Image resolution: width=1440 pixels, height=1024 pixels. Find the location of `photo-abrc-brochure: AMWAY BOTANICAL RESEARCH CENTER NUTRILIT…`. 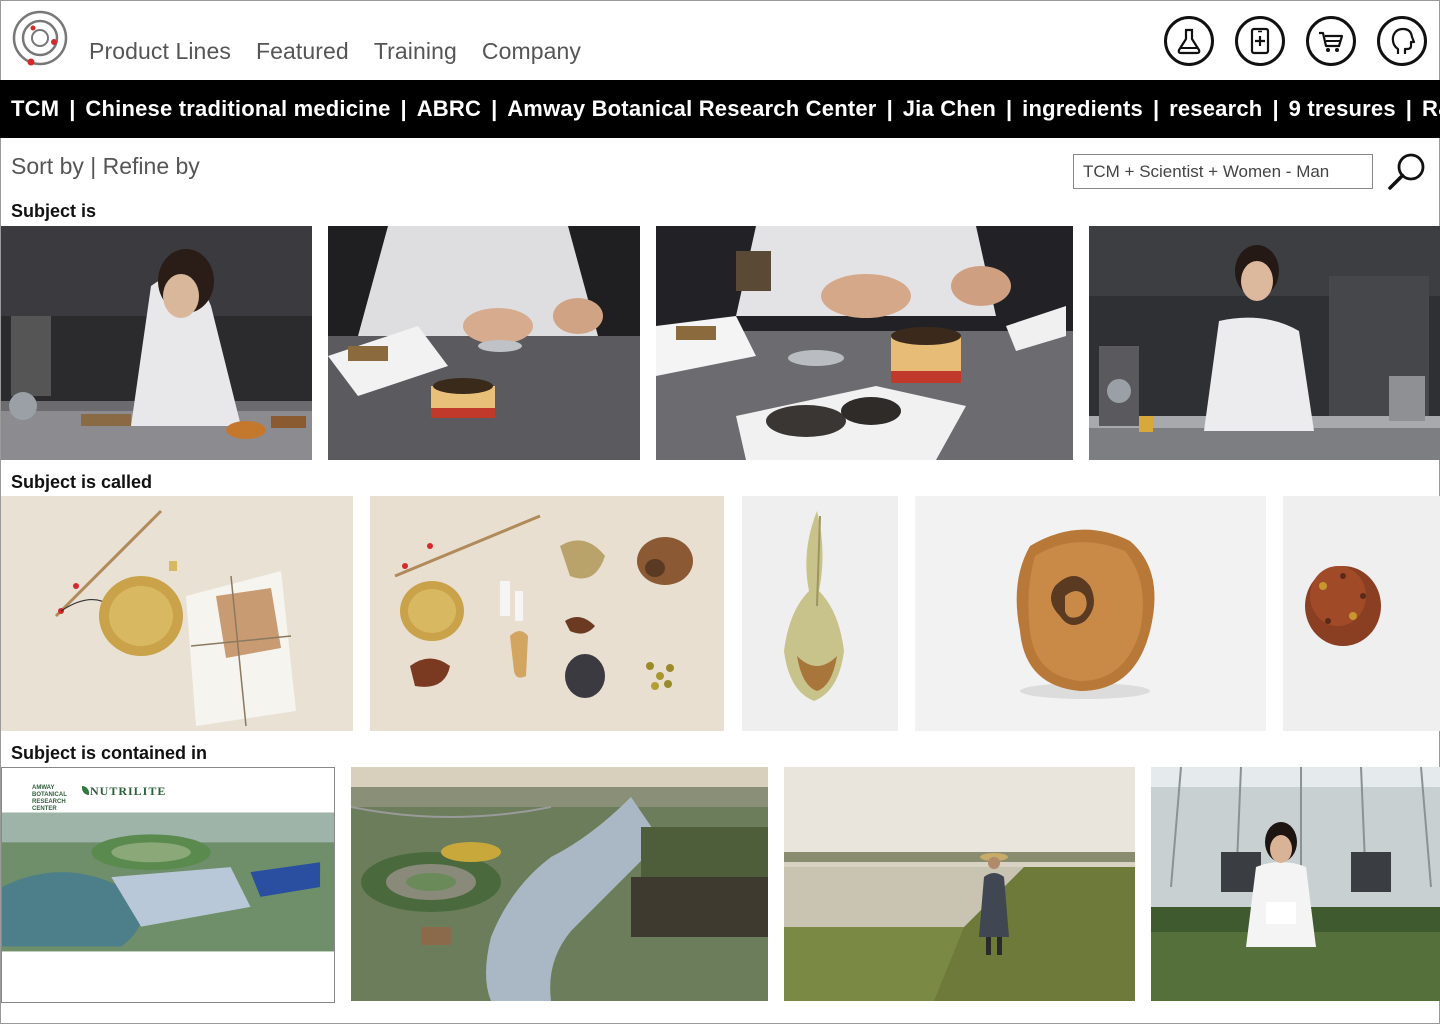

photo-abrc-brochure: AMWAY BOTANICAL RESEARCH CENTER NUTRILIT… is located at coordinates (168, 885).